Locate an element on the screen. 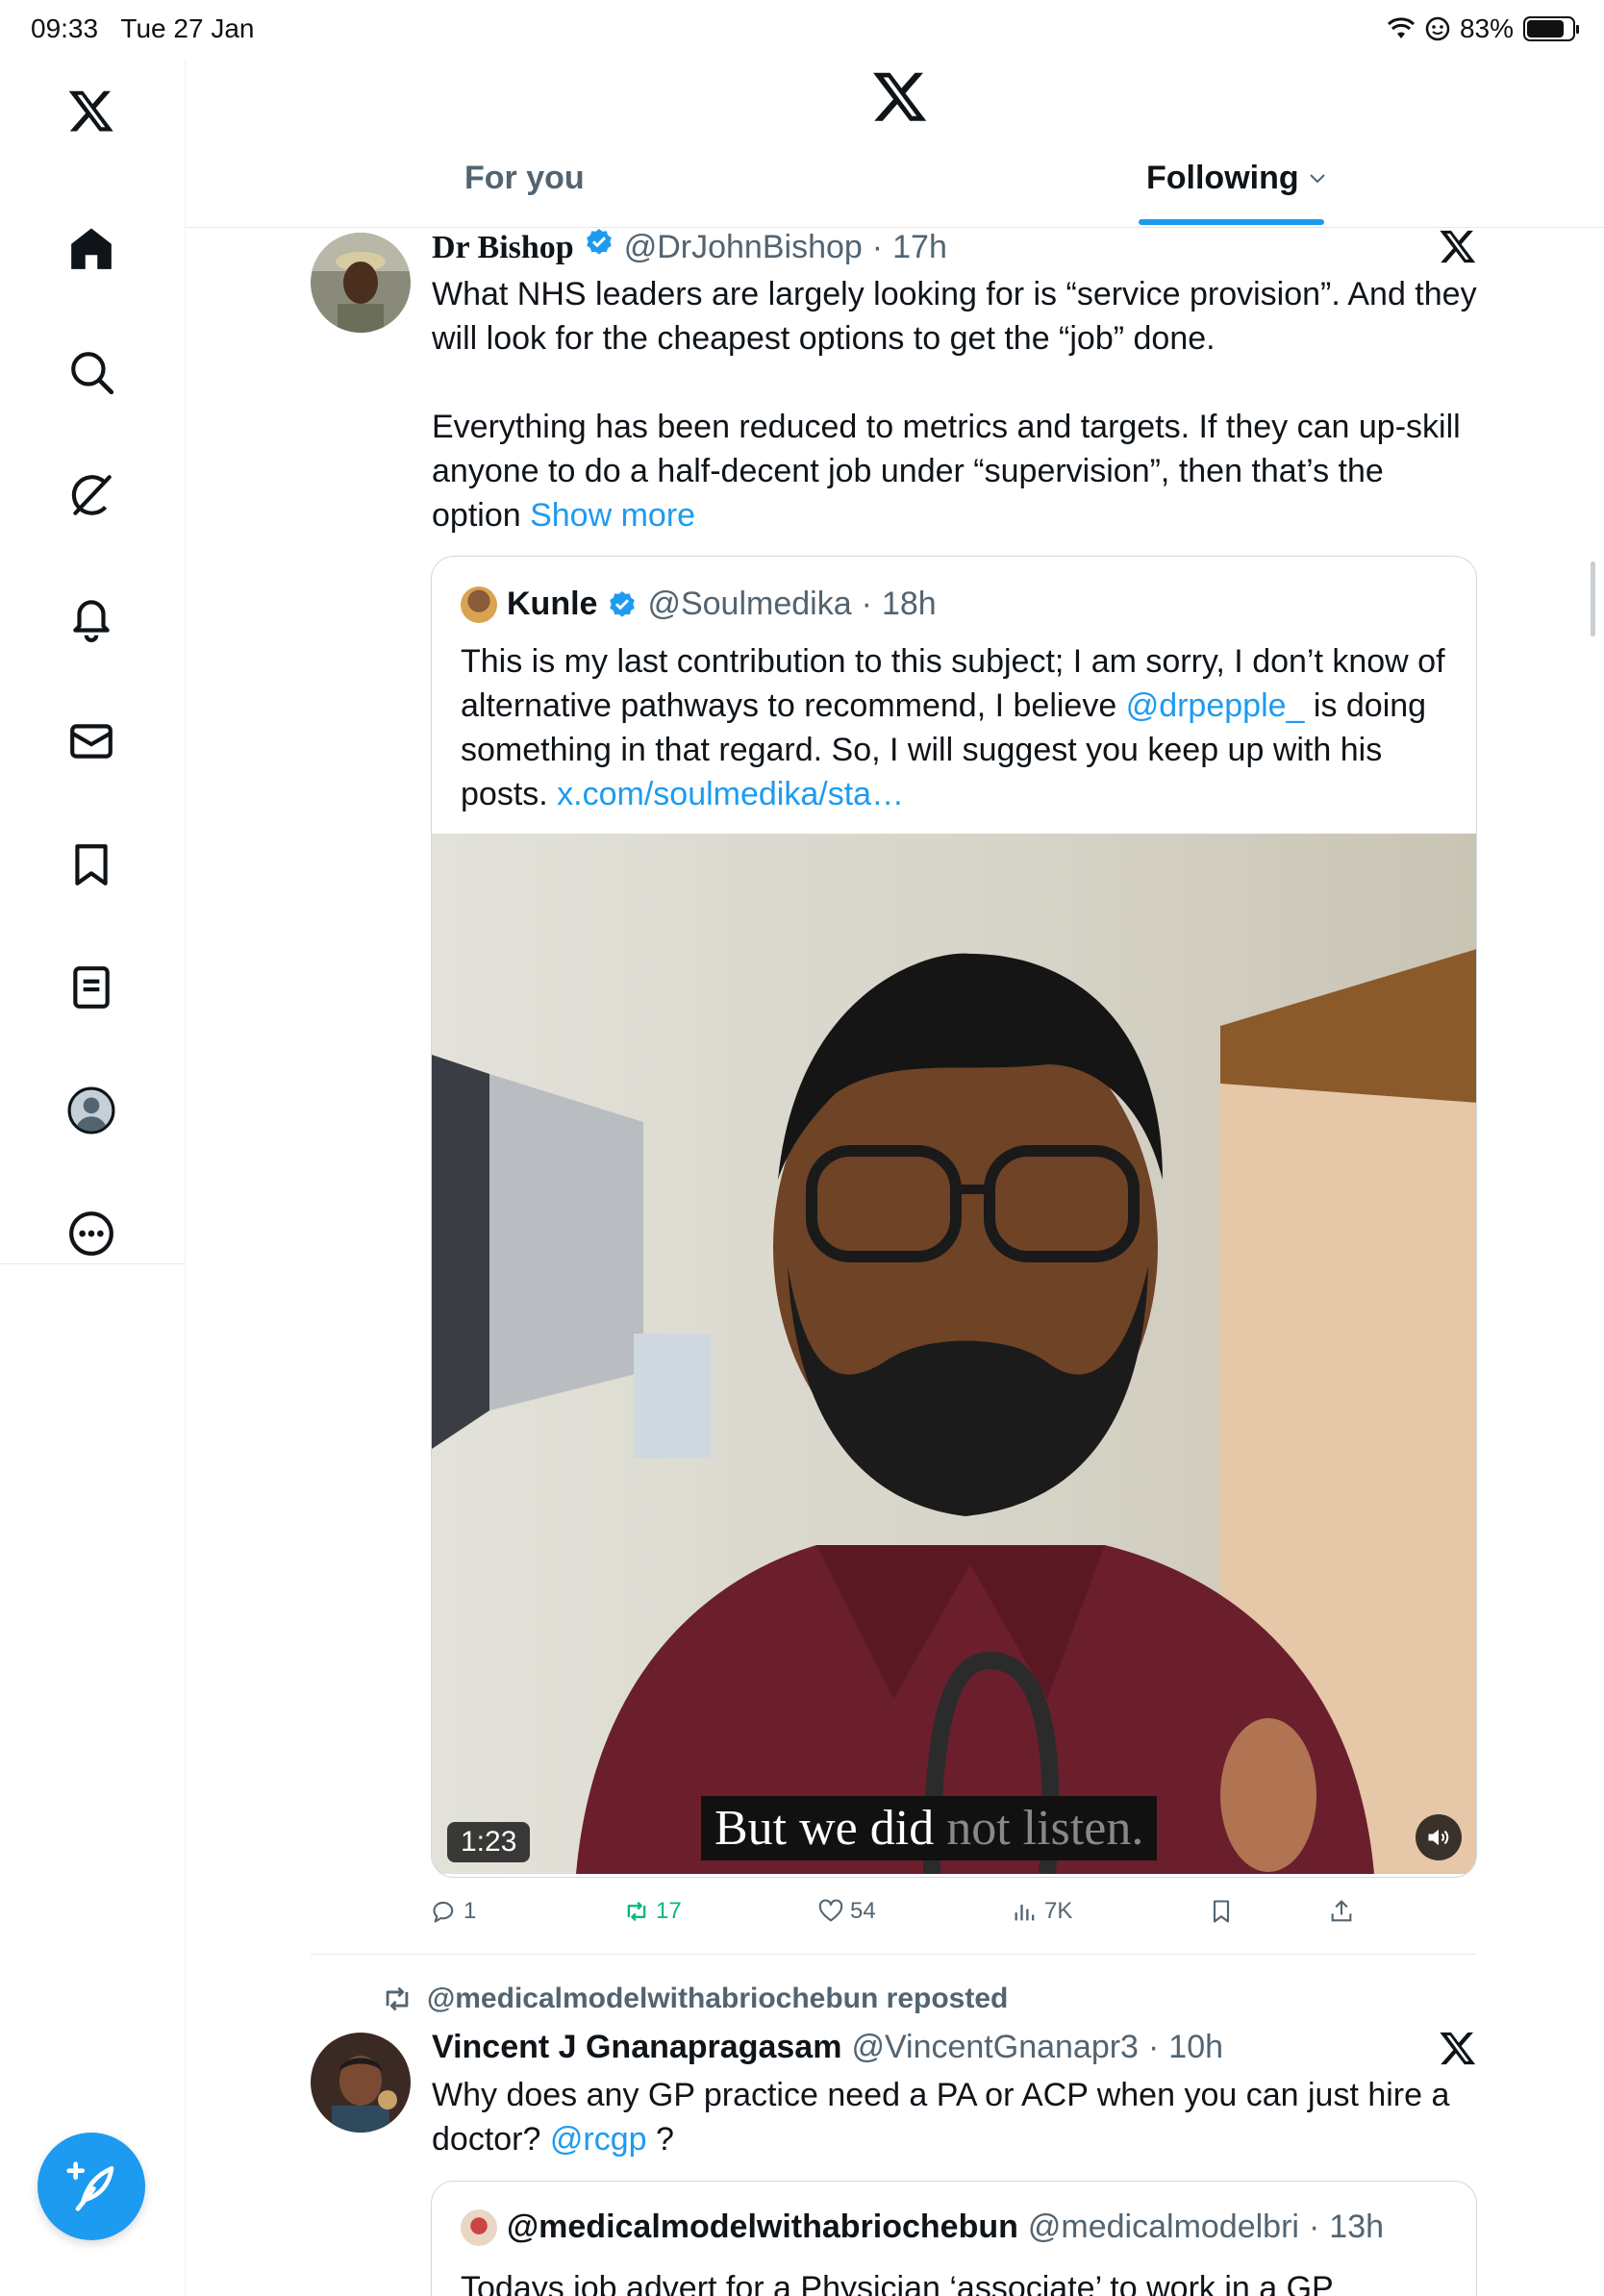  timestamp: 18h is located at coordinates (909, 604).